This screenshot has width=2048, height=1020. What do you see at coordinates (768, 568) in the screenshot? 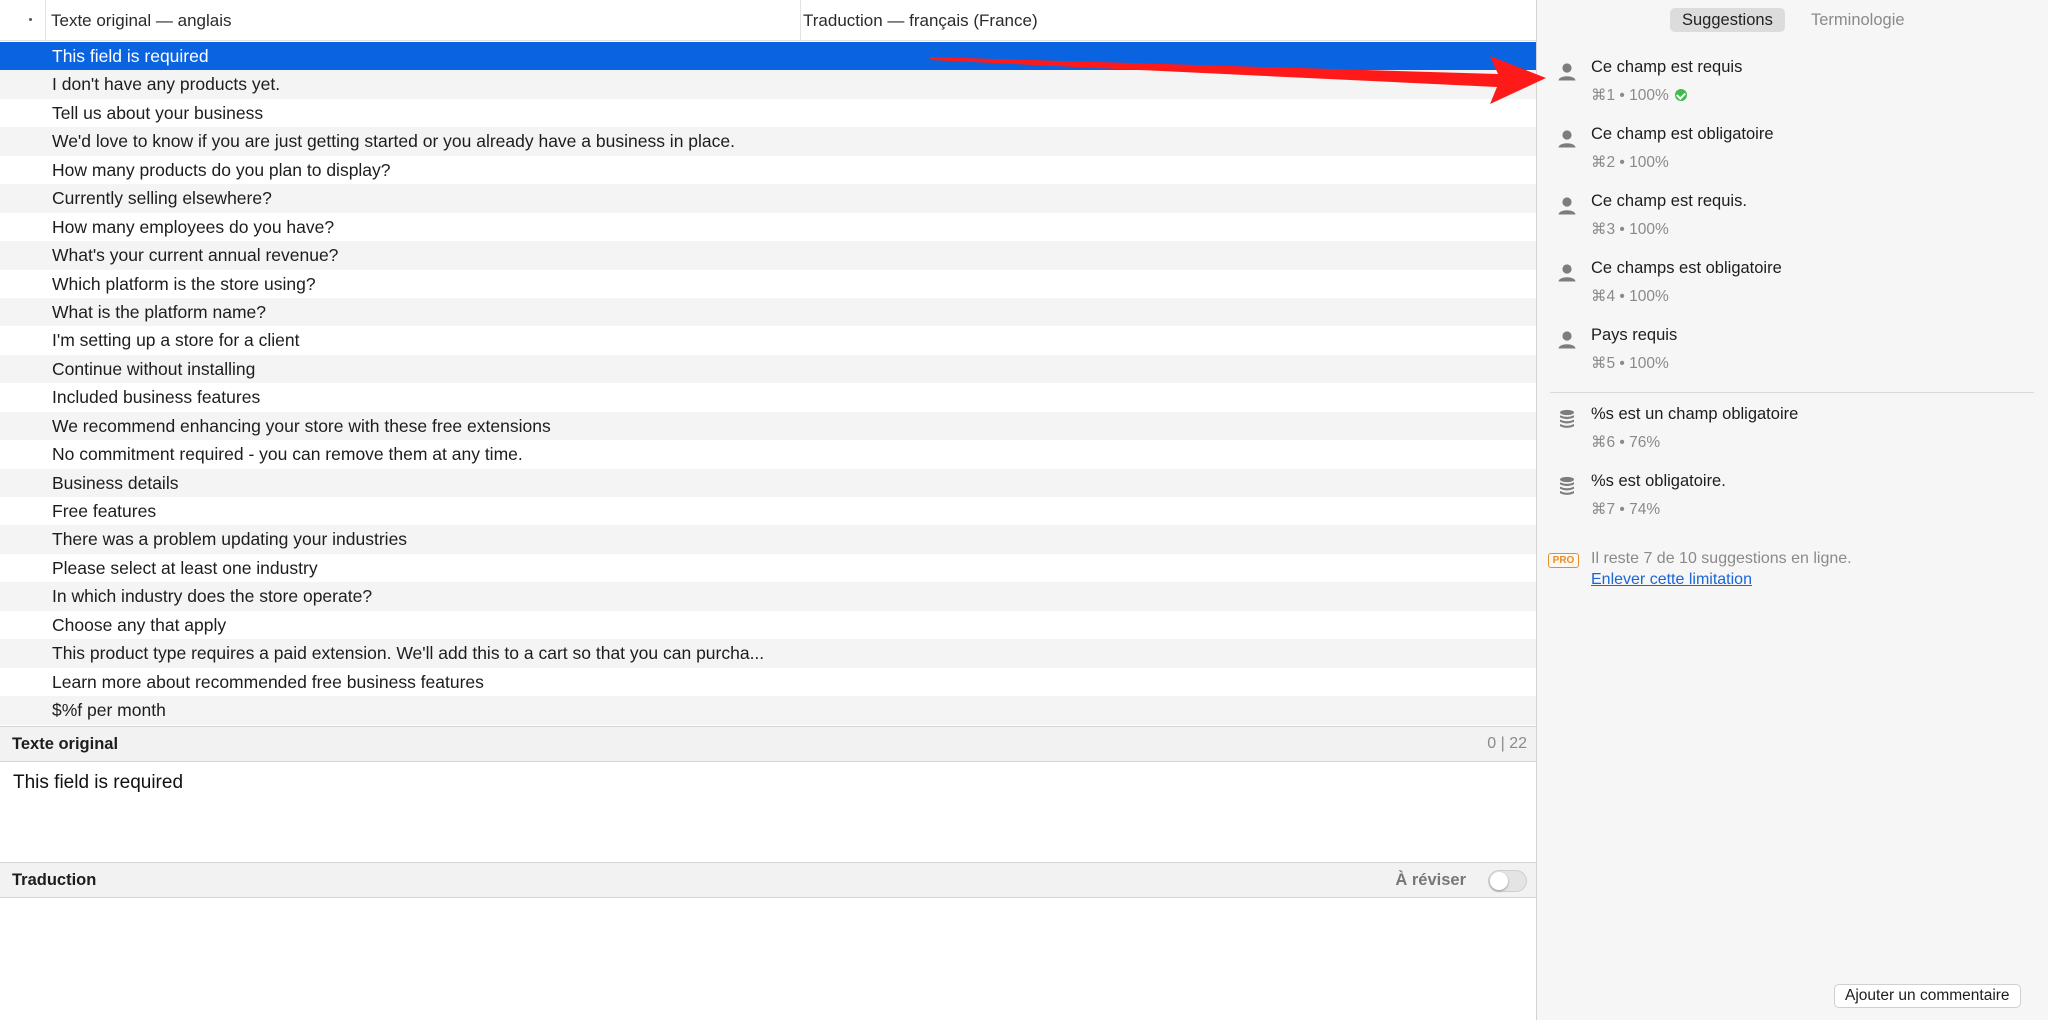
I see `string-row: Please select at least one industry` at bounding box center [768, 568].